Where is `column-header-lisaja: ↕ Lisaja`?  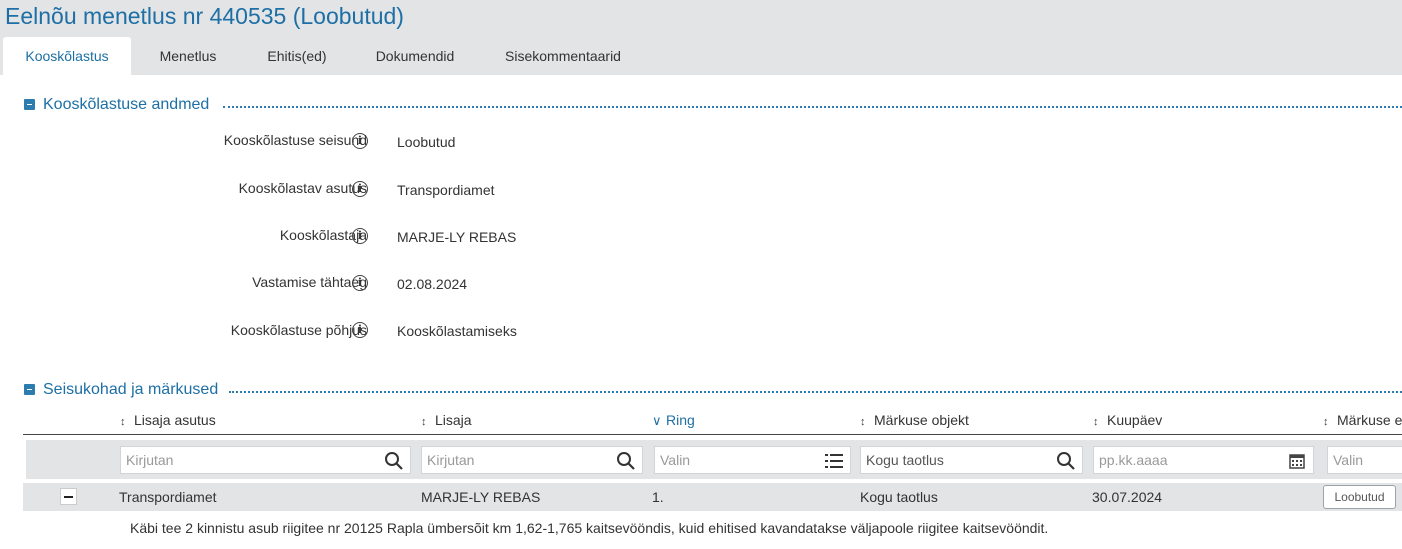 column-header-lisaja: ↕ Lisaja is located at coordinates (446, 420).